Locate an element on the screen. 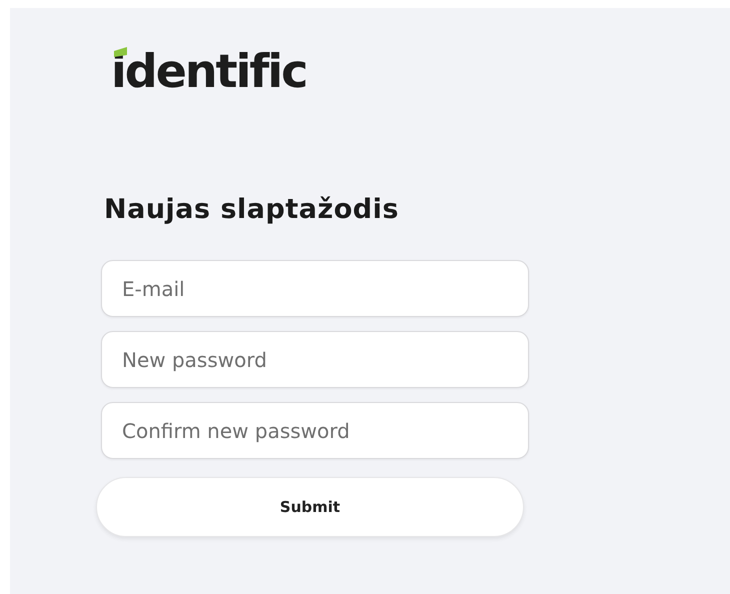 The width and height of the screenshot is (730, 594). logo: identific is located at coordinates (208, 71).